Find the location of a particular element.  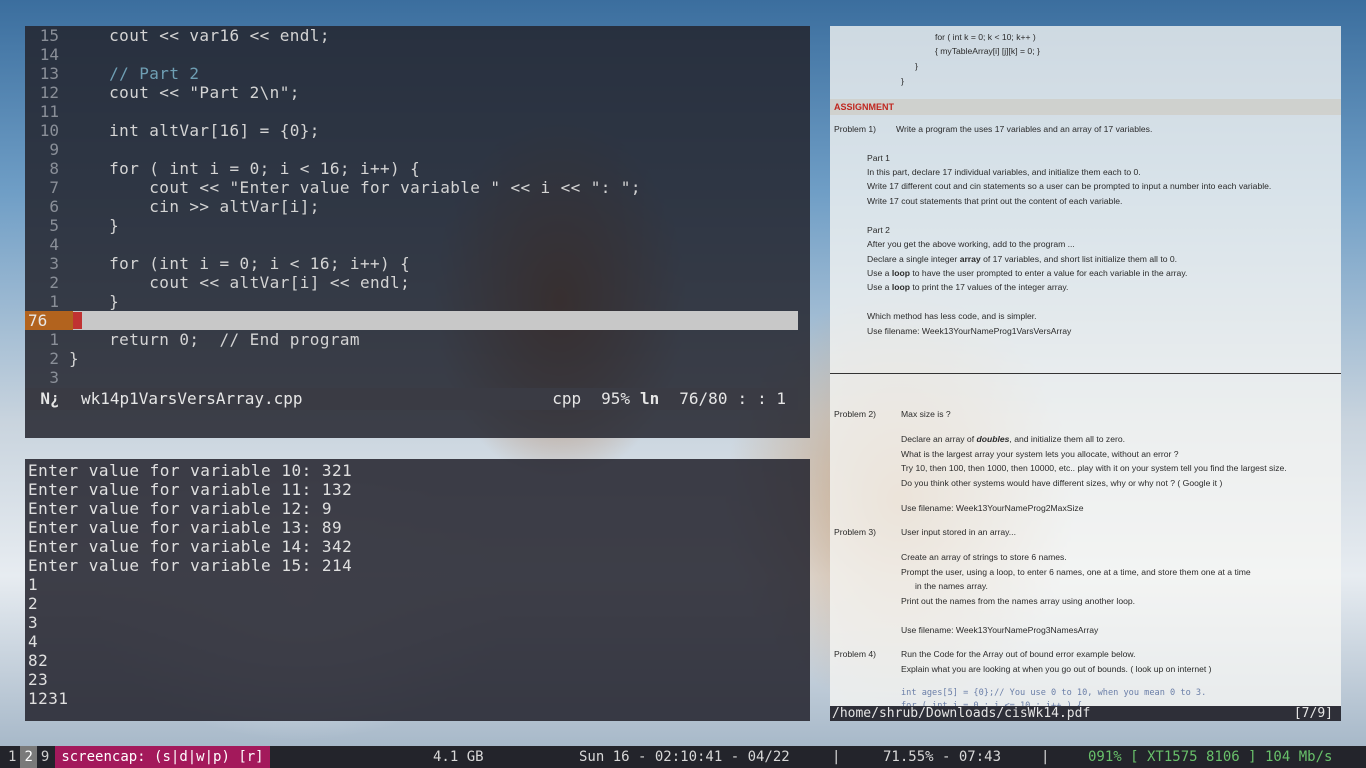

pdf-section-header: ASSIGNMENT is located at coordinates (1085, 107).